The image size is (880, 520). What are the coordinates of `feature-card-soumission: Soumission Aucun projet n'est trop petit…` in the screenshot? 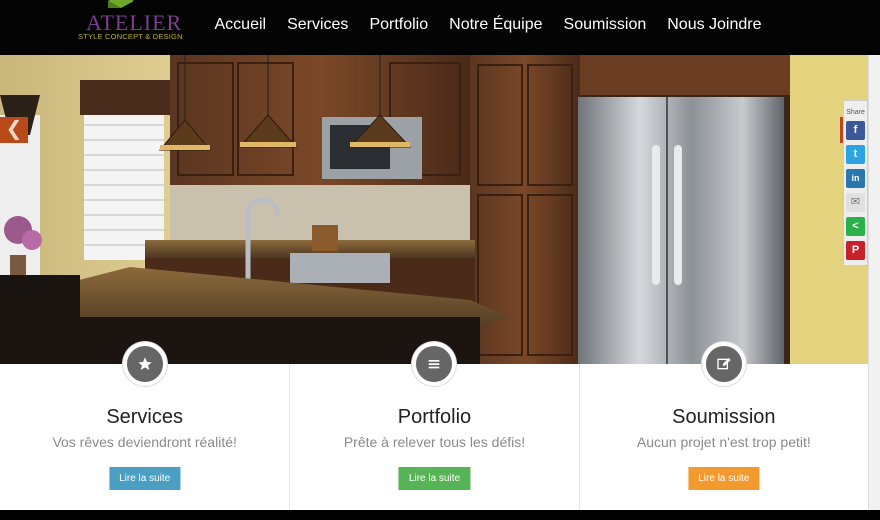 It's located at (723, 426).